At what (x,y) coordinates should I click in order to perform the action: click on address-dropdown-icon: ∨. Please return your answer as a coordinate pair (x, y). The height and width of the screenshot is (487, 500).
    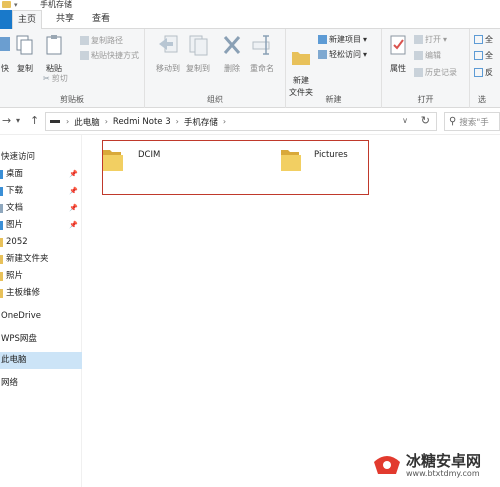
    Looking at the image, I should click on (405, 120).